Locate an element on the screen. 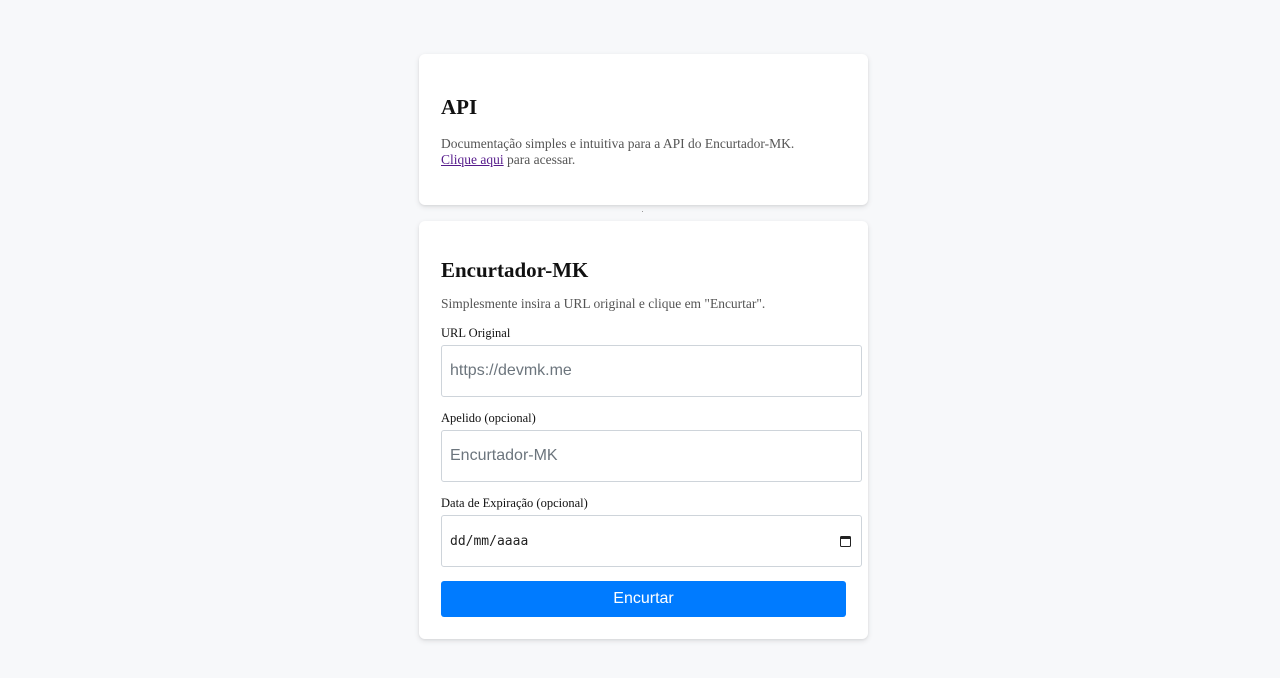 Image resolution: width=1280 pixels, height=678 pixels. api-docs-link: Clique aqui is located at coordinates (472, 159).